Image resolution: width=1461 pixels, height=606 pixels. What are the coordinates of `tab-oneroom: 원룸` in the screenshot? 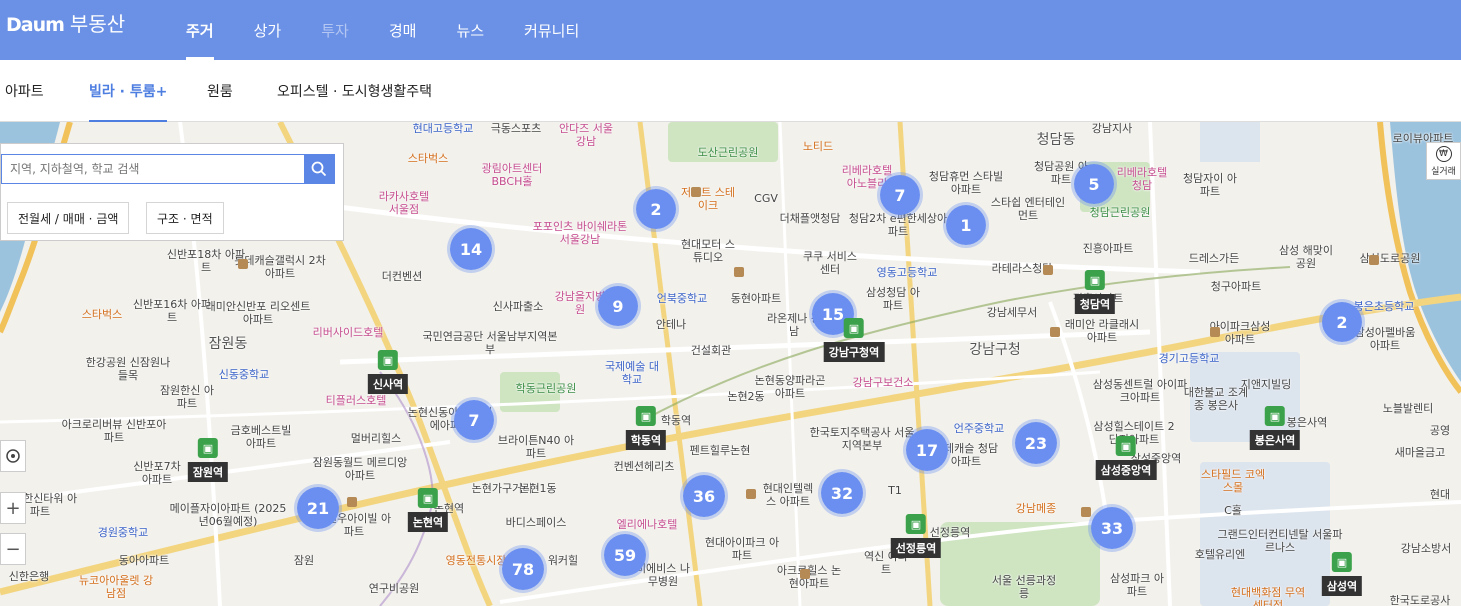 It's located at (220, 91).